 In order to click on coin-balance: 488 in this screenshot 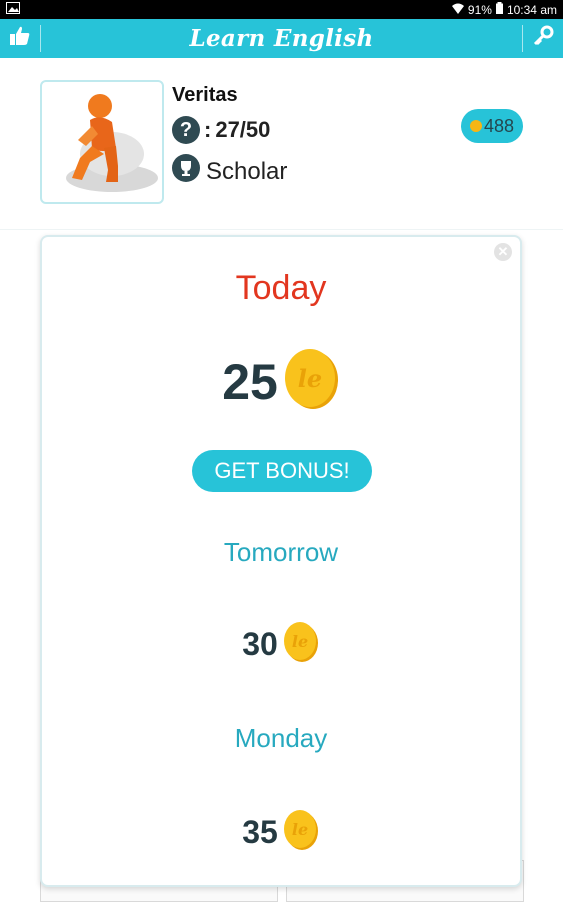, I will do `click(499, 125)`.